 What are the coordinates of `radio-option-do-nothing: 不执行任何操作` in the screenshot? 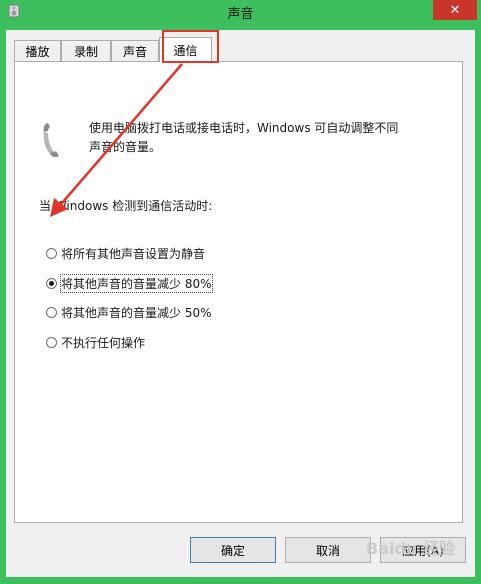 It's located at (95, 342).